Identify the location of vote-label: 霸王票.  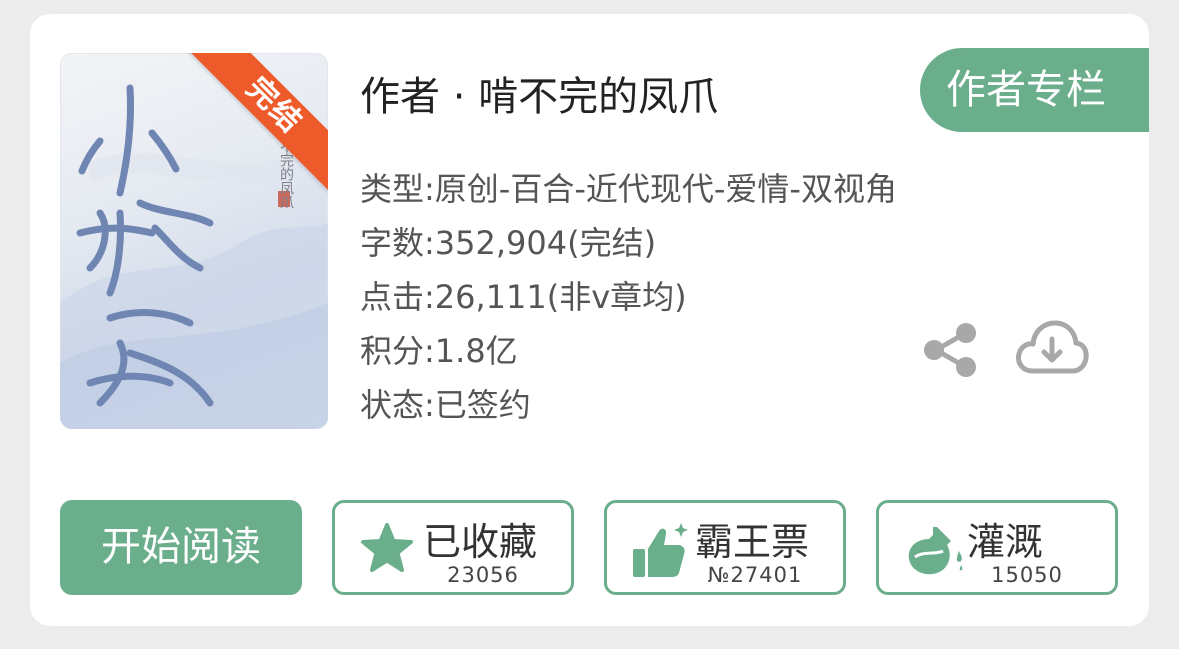
(752, 542).